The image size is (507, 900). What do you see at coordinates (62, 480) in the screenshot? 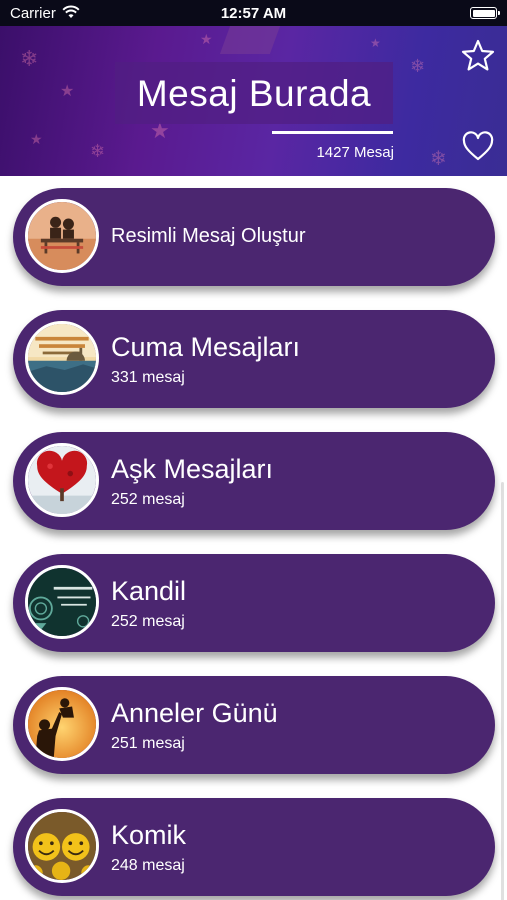
I see `heart-tree-thumbnail` at bounding box center [62, 480].